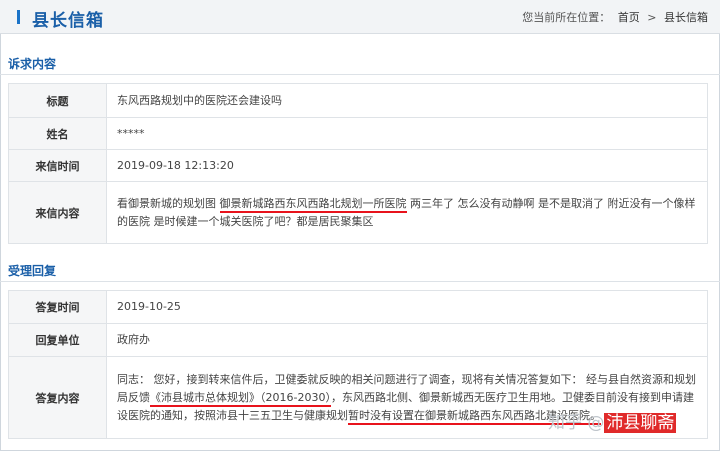  I want to click on request-content-highlight: 御景新城路西东风西路北规划一所医院, so click(313, 204).